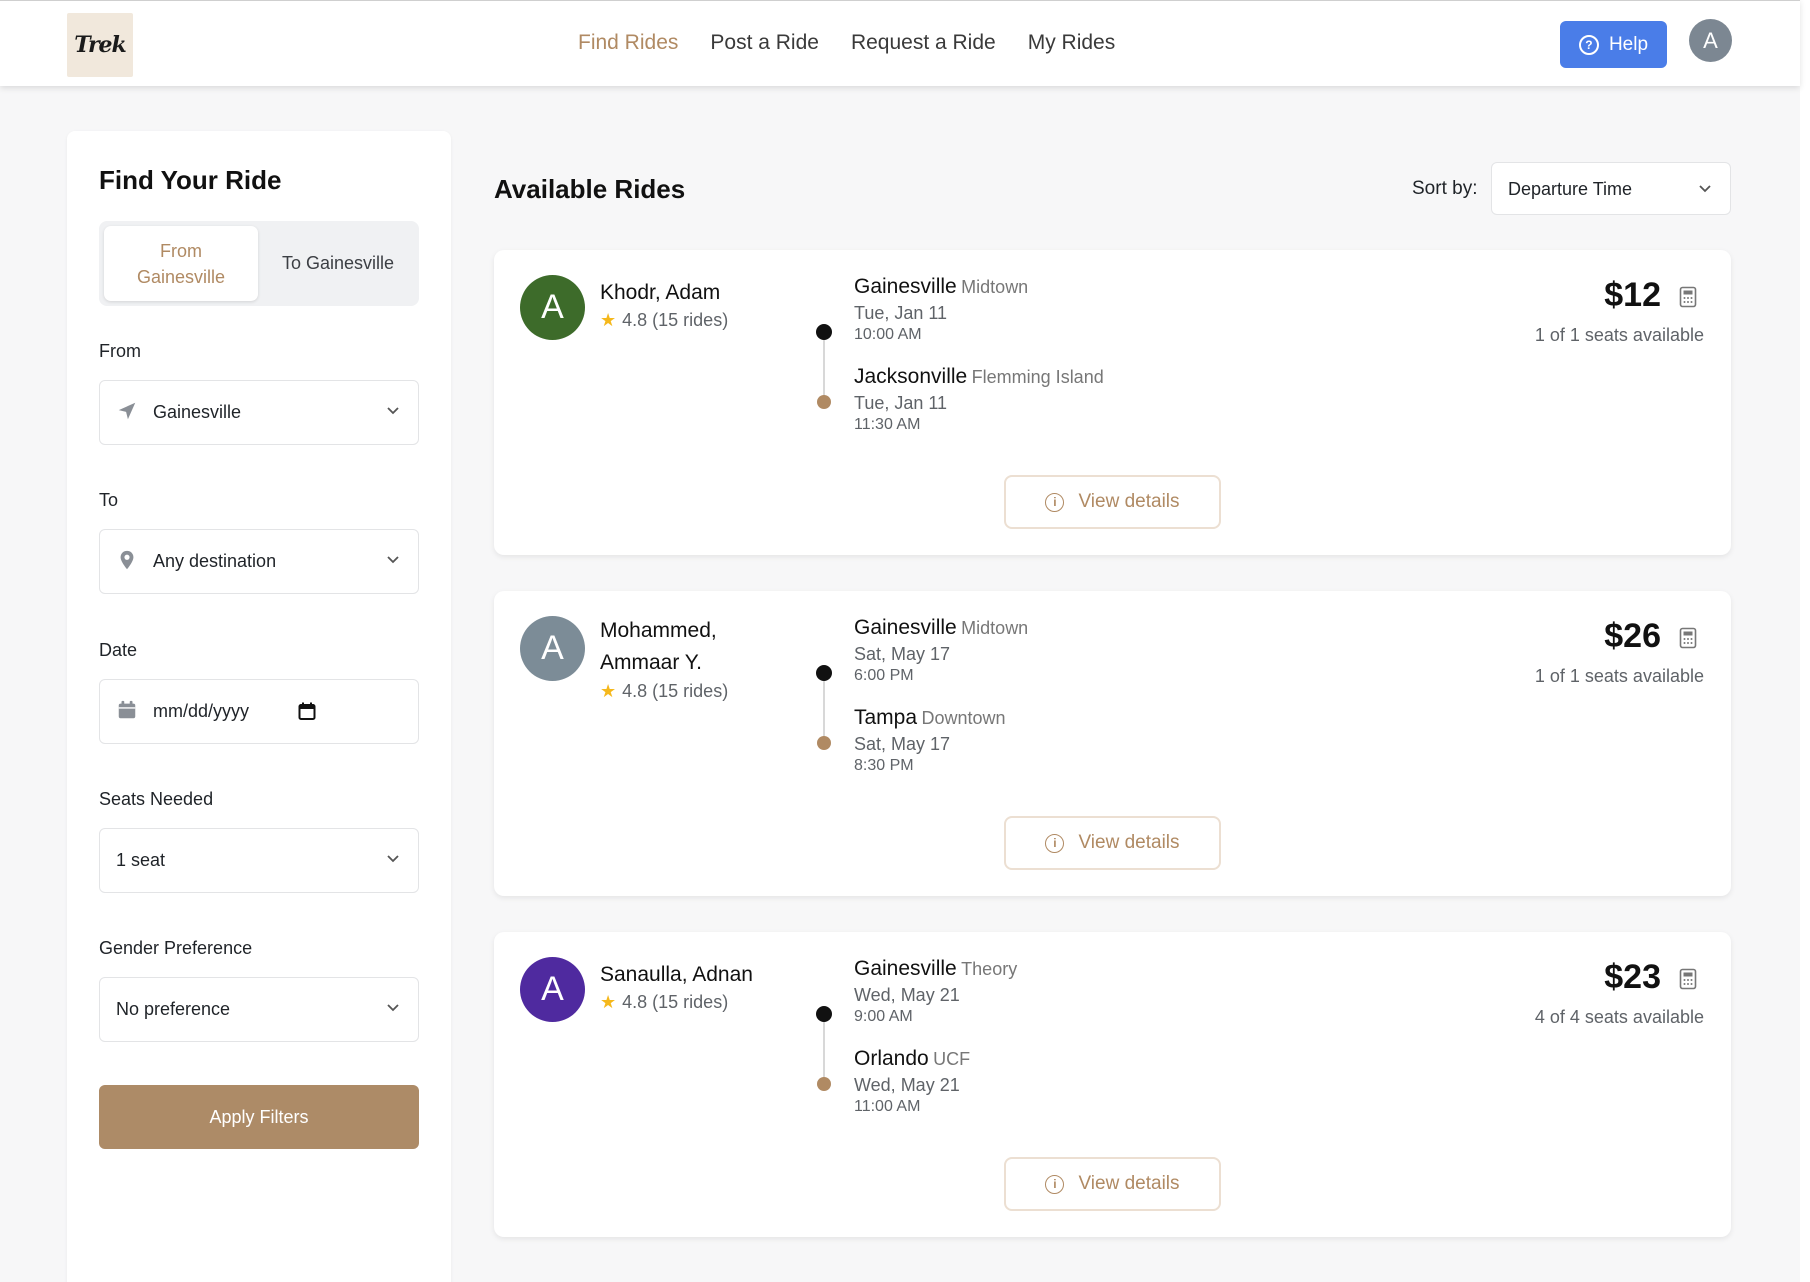  I want to click on origin-stop: Gainesville Theory Wed, May 21 9:00 AM, so click(935, 991).